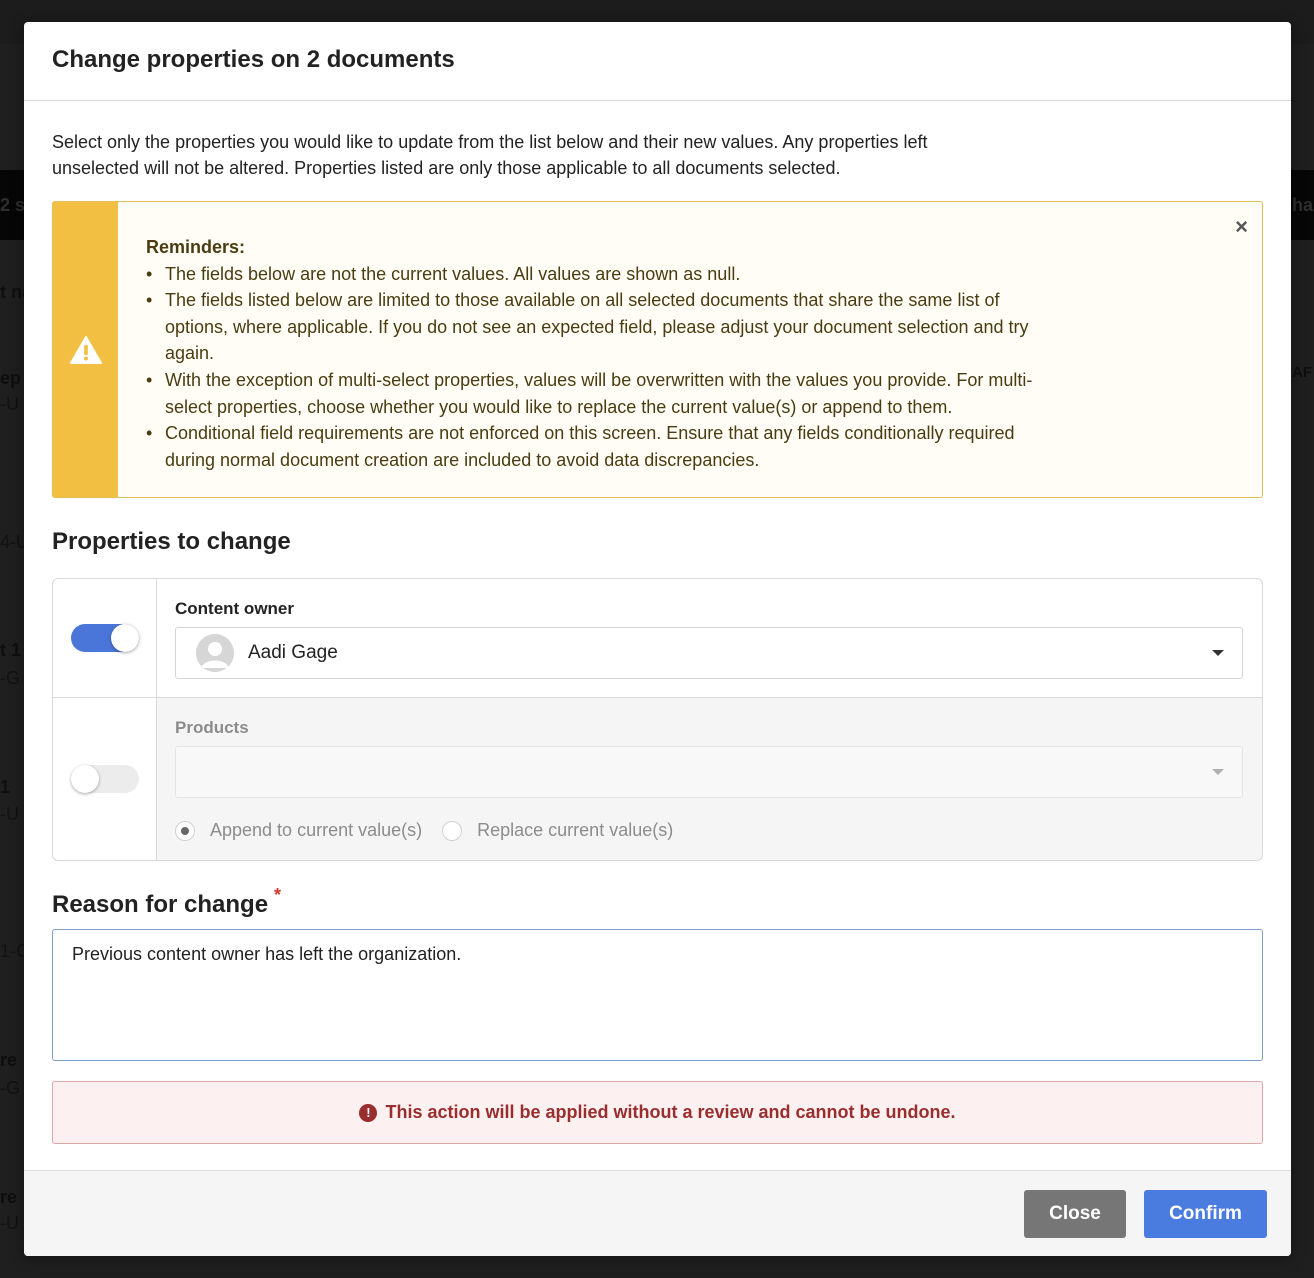 The height and width of the screenshot is (1278, 1314). I want to click on products-label: Products, so click(212, 727).